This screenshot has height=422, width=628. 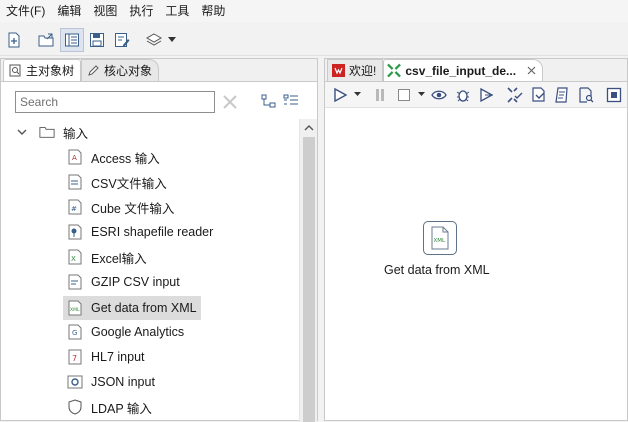 I want to click on scroll-thumb, so click(x=309, y=279).